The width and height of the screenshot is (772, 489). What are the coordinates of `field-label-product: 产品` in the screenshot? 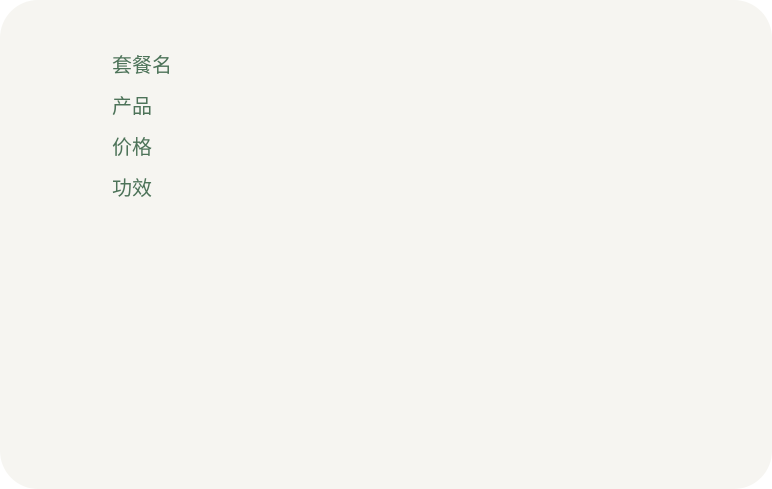 It's located at (132, 106).